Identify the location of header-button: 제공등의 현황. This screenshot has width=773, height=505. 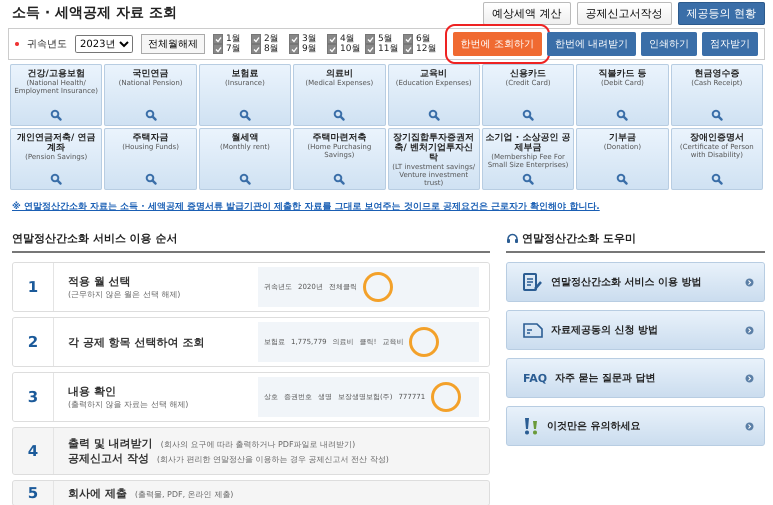
(721, 13).